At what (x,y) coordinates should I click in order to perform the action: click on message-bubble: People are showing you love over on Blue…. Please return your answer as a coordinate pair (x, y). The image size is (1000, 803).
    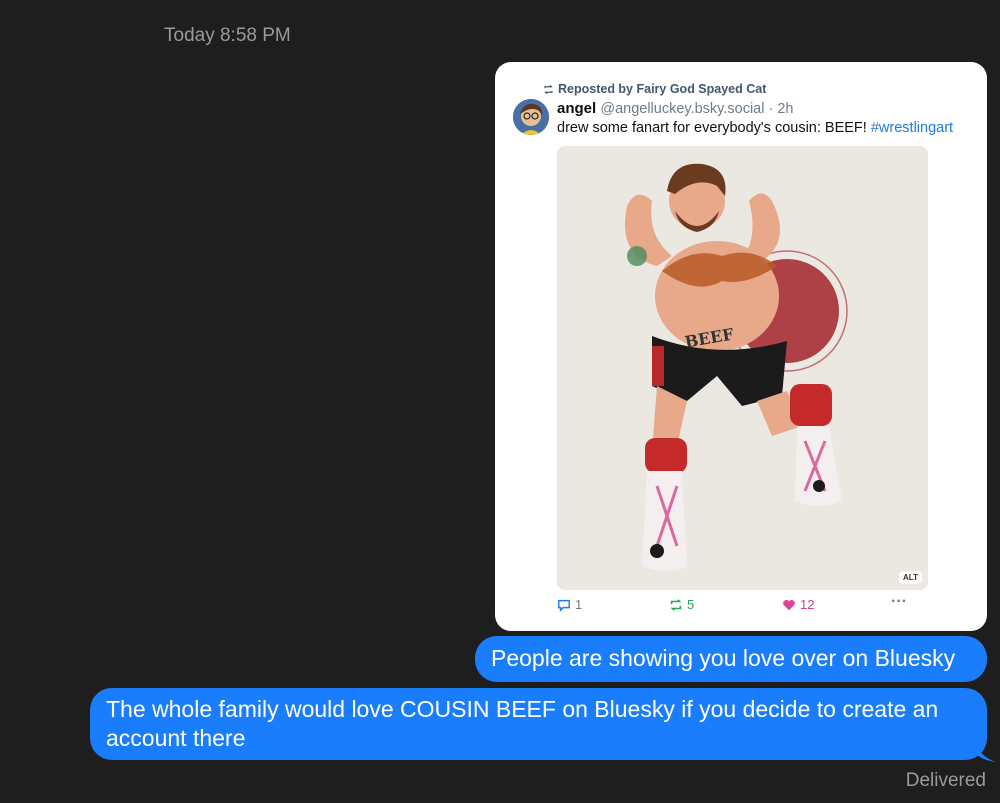
    Looking at the image, I should click on (731, 659).